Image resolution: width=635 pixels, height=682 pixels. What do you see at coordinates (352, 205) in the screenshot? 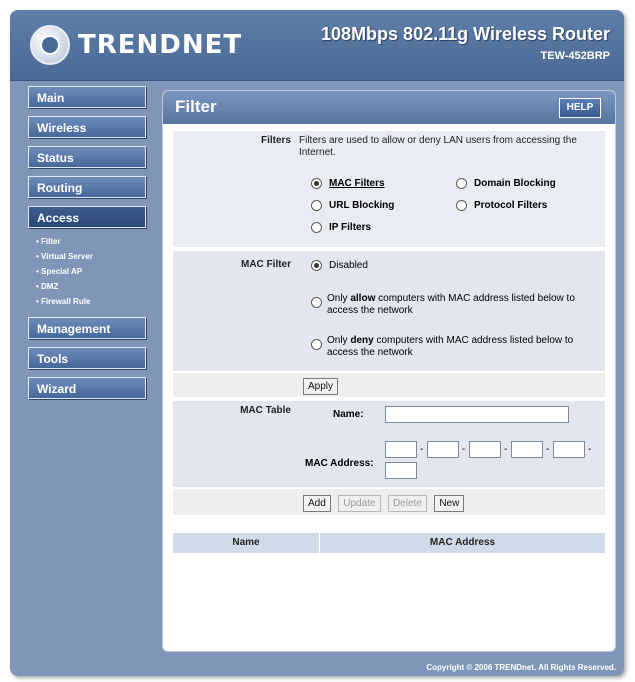
I see `option-url-blocking: URL Blocking` at bounding box center [352, 205].